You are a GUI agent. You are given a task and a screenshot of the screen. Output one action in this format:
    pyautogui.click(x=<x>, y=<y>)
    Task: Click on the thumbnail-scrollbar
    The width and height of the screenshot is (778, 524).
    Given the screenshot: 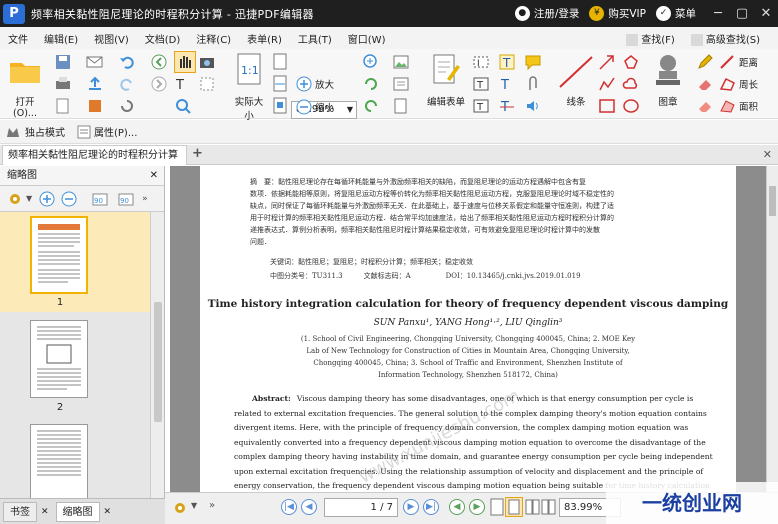 What is the action you would take?
    pyautogui.click(x=157, y=355)
    